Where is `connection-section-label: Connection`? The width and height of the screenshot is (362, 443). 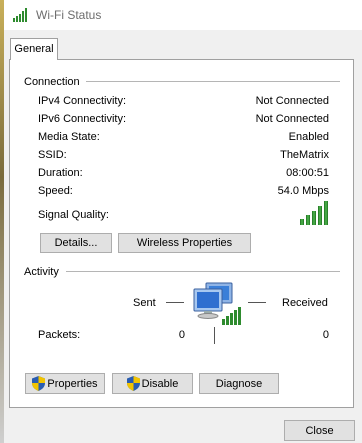
connection-section-label: Connection is located at coordinates (54, 82).